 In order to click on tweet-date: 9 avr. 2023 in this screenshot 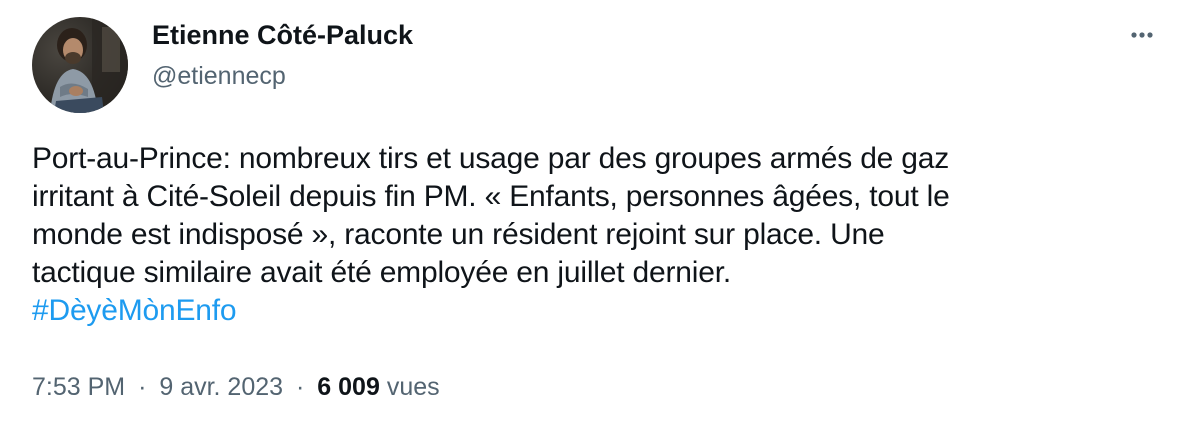, I will do `click(221, 387)`.